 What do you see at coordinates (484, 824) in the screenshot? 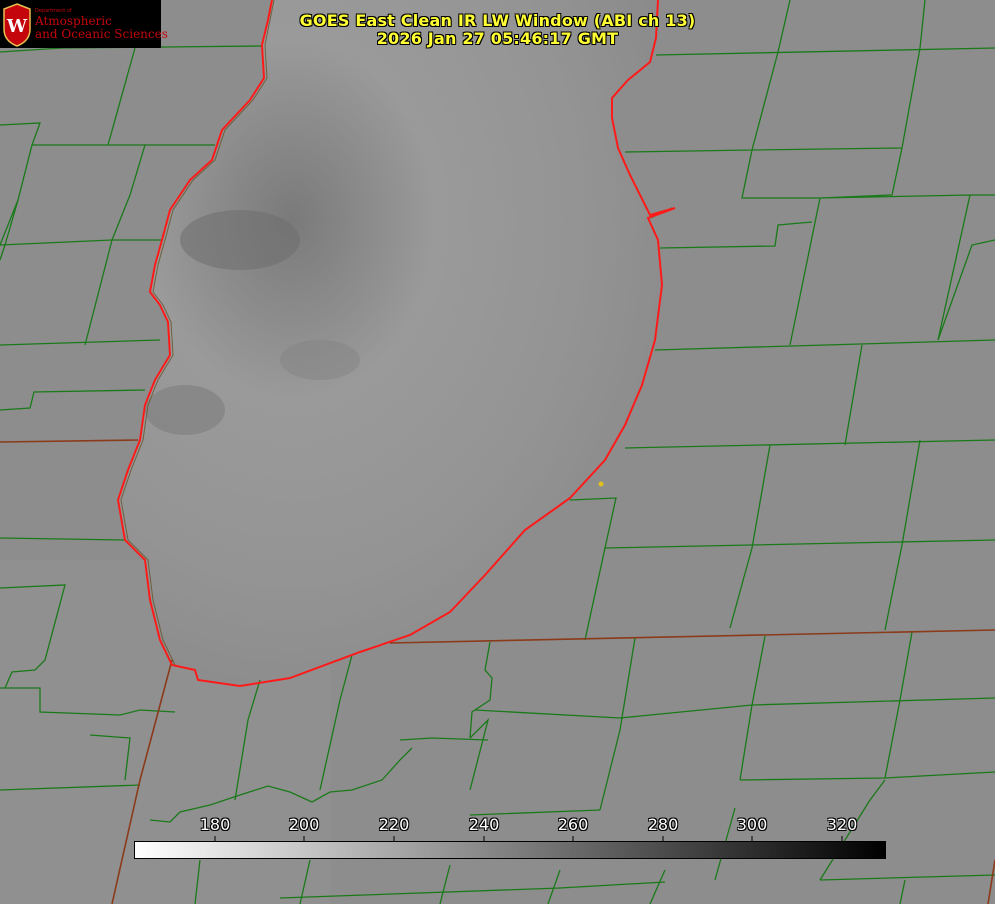
I see `colorbar-tick-label: 240` at bounding box center [484, 824].